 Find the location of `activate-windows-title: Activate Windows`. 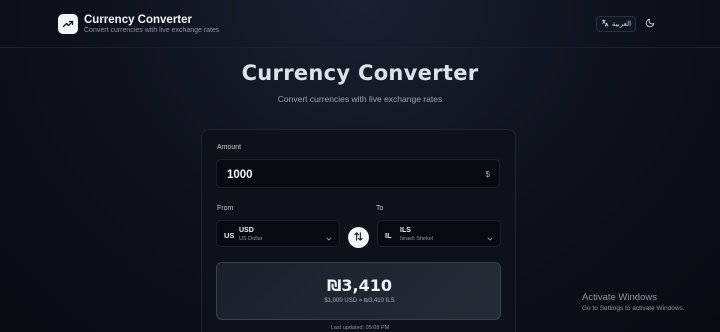

activate-windows-title: Activate Windows is located at coordinates (619, 297).